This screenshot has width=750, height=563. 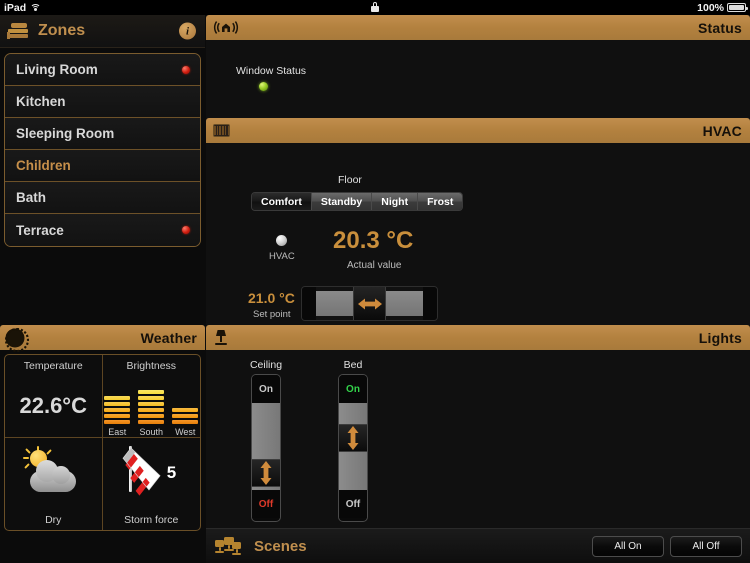 I want to click on status-header: Status, so click(x=478, y=27).